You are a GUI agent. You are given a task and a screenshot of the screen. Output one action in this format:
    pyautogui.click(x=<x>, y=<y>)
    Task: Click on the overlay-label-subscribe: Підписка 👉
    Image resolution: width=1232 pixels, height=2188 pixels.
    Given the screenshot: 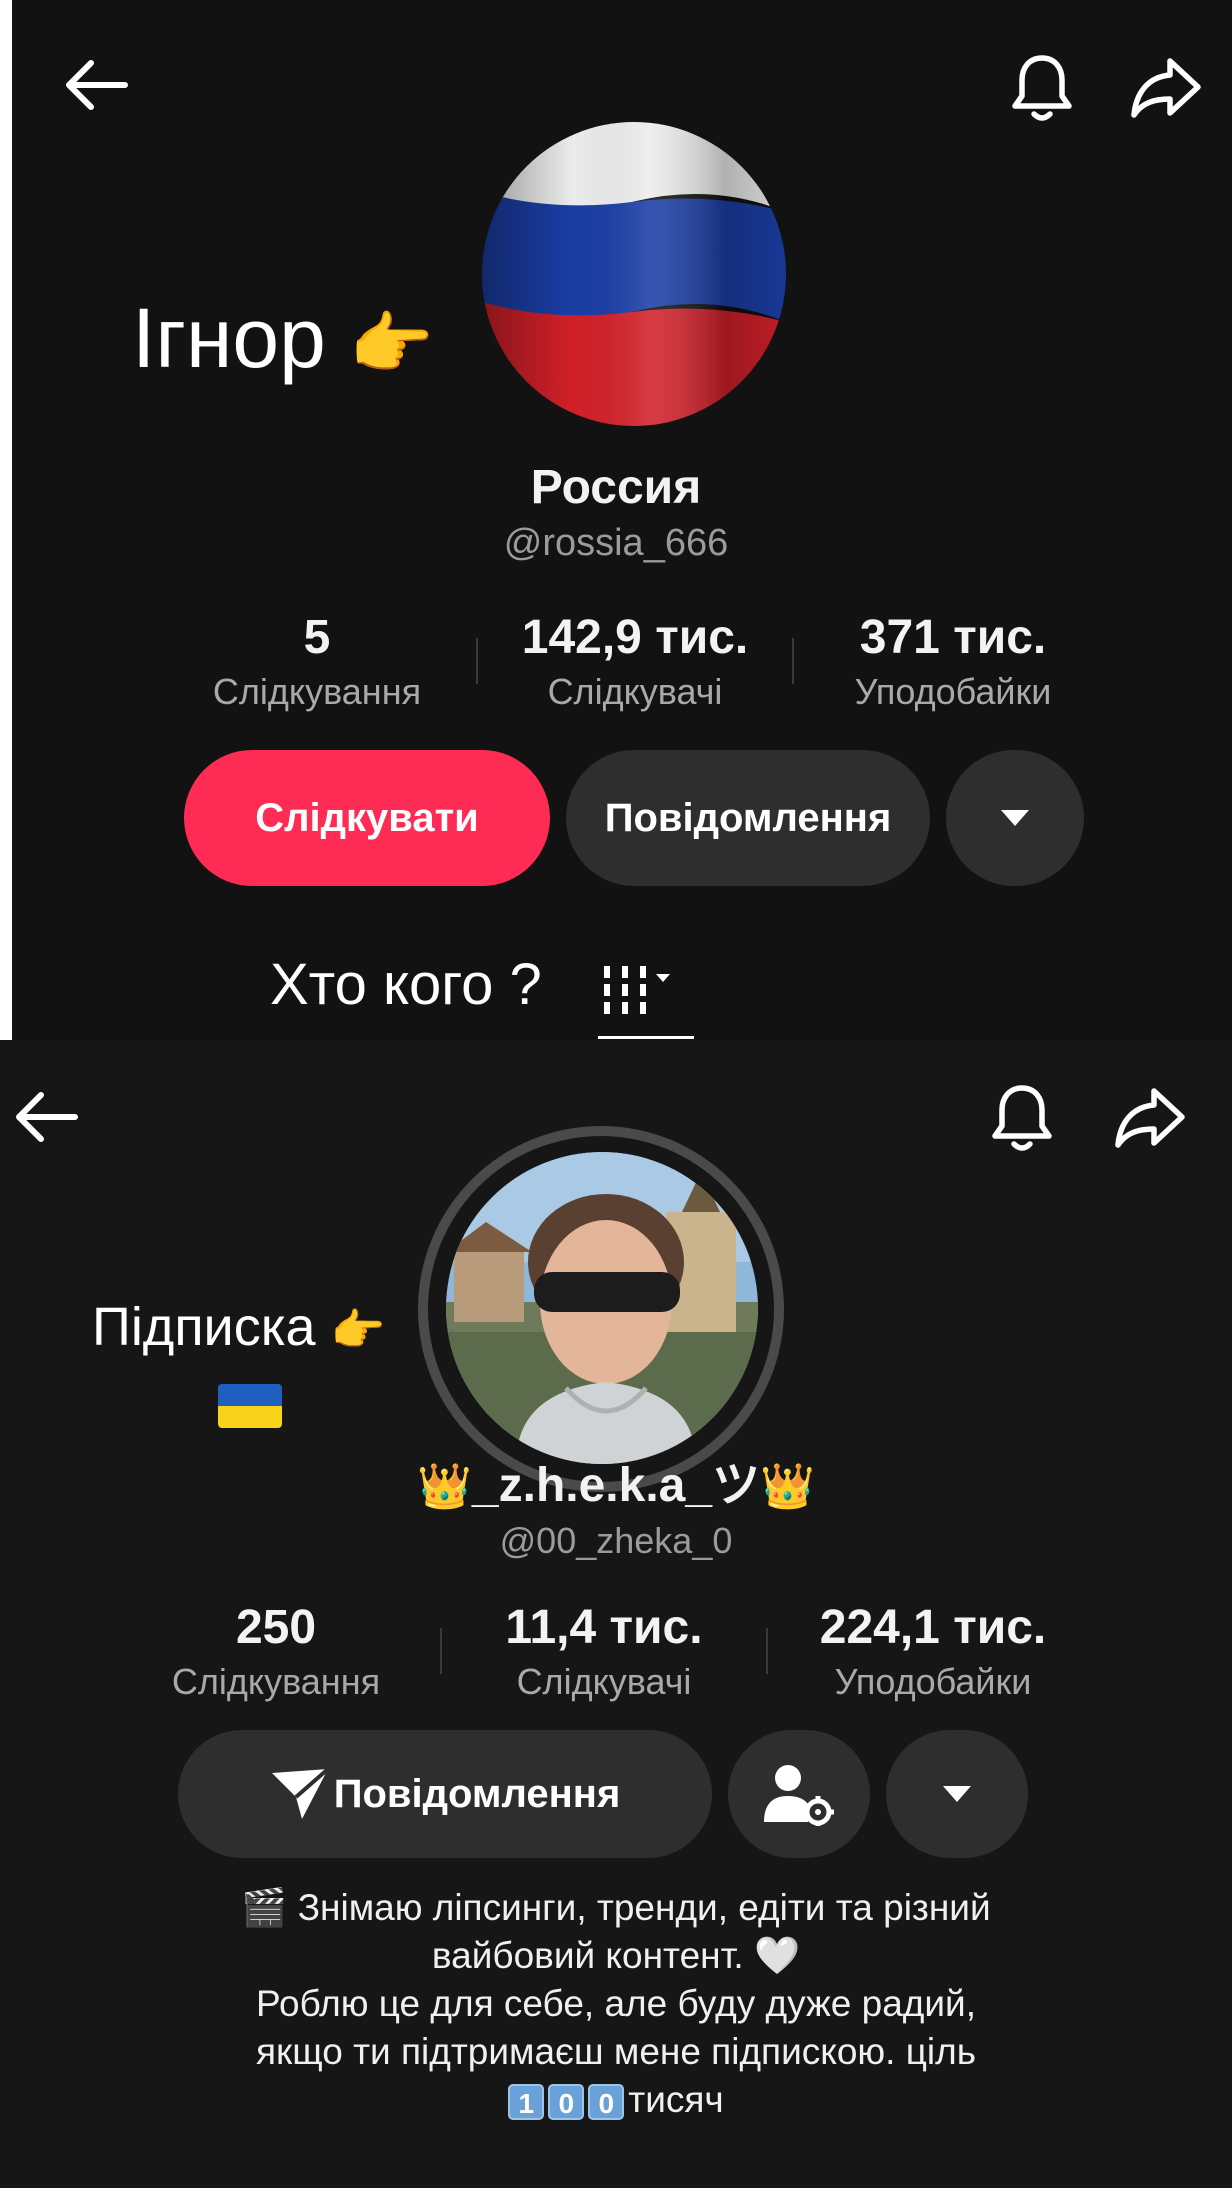 What is the action you would take?
    pyautogui.click(x=238, y=1329)
    